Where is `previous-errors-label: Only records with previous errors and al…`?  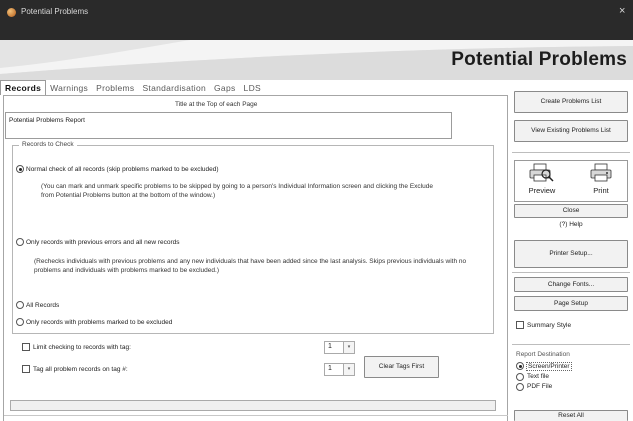
previous-errors-label: Only records with previous errors and al… is located at coordinates (103, 242).